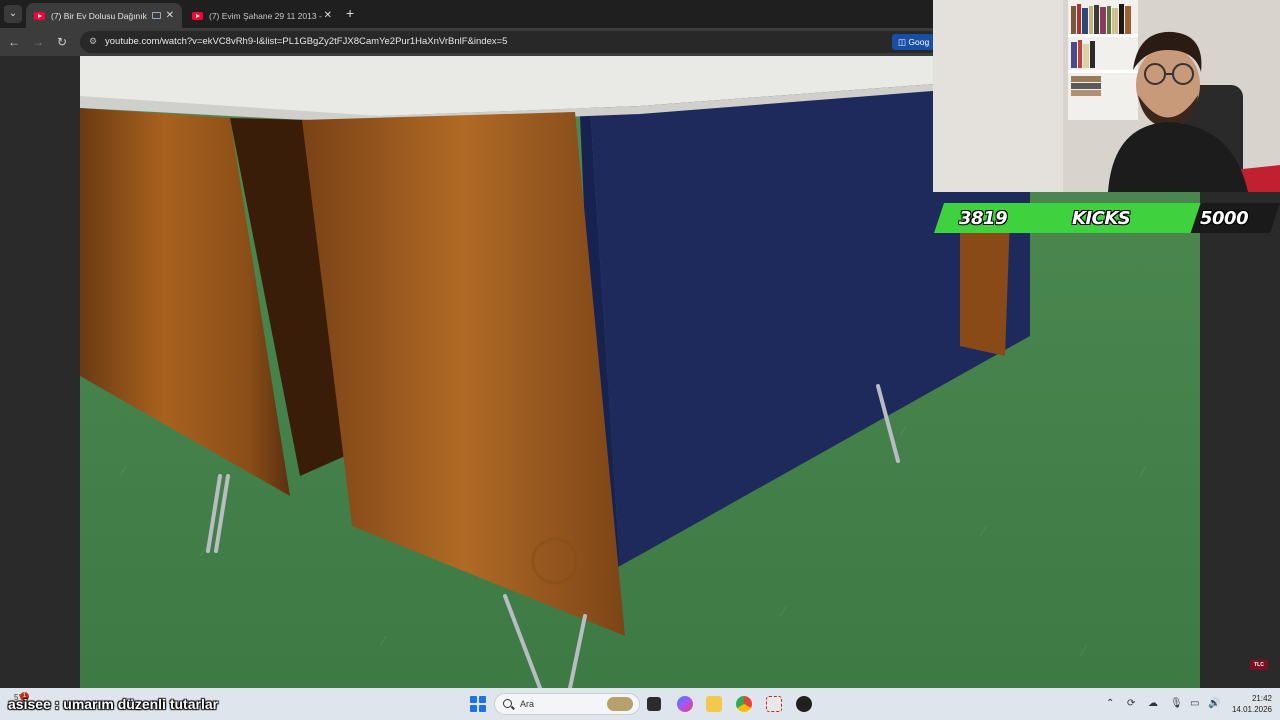  I want to click on volume-icon: 🔊, so click(1214, 703).